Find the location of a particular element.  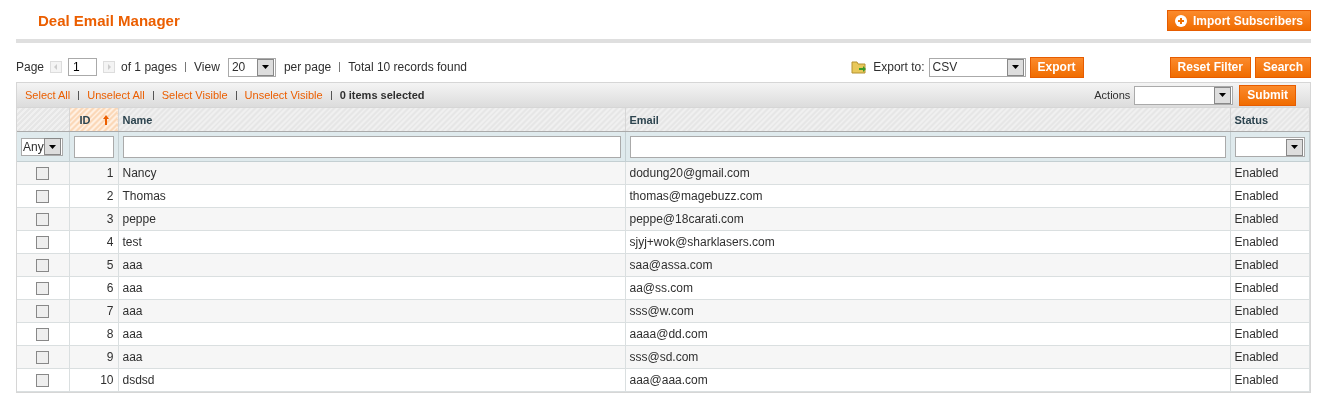

name-filter-field is located at coordinates (371, 146).